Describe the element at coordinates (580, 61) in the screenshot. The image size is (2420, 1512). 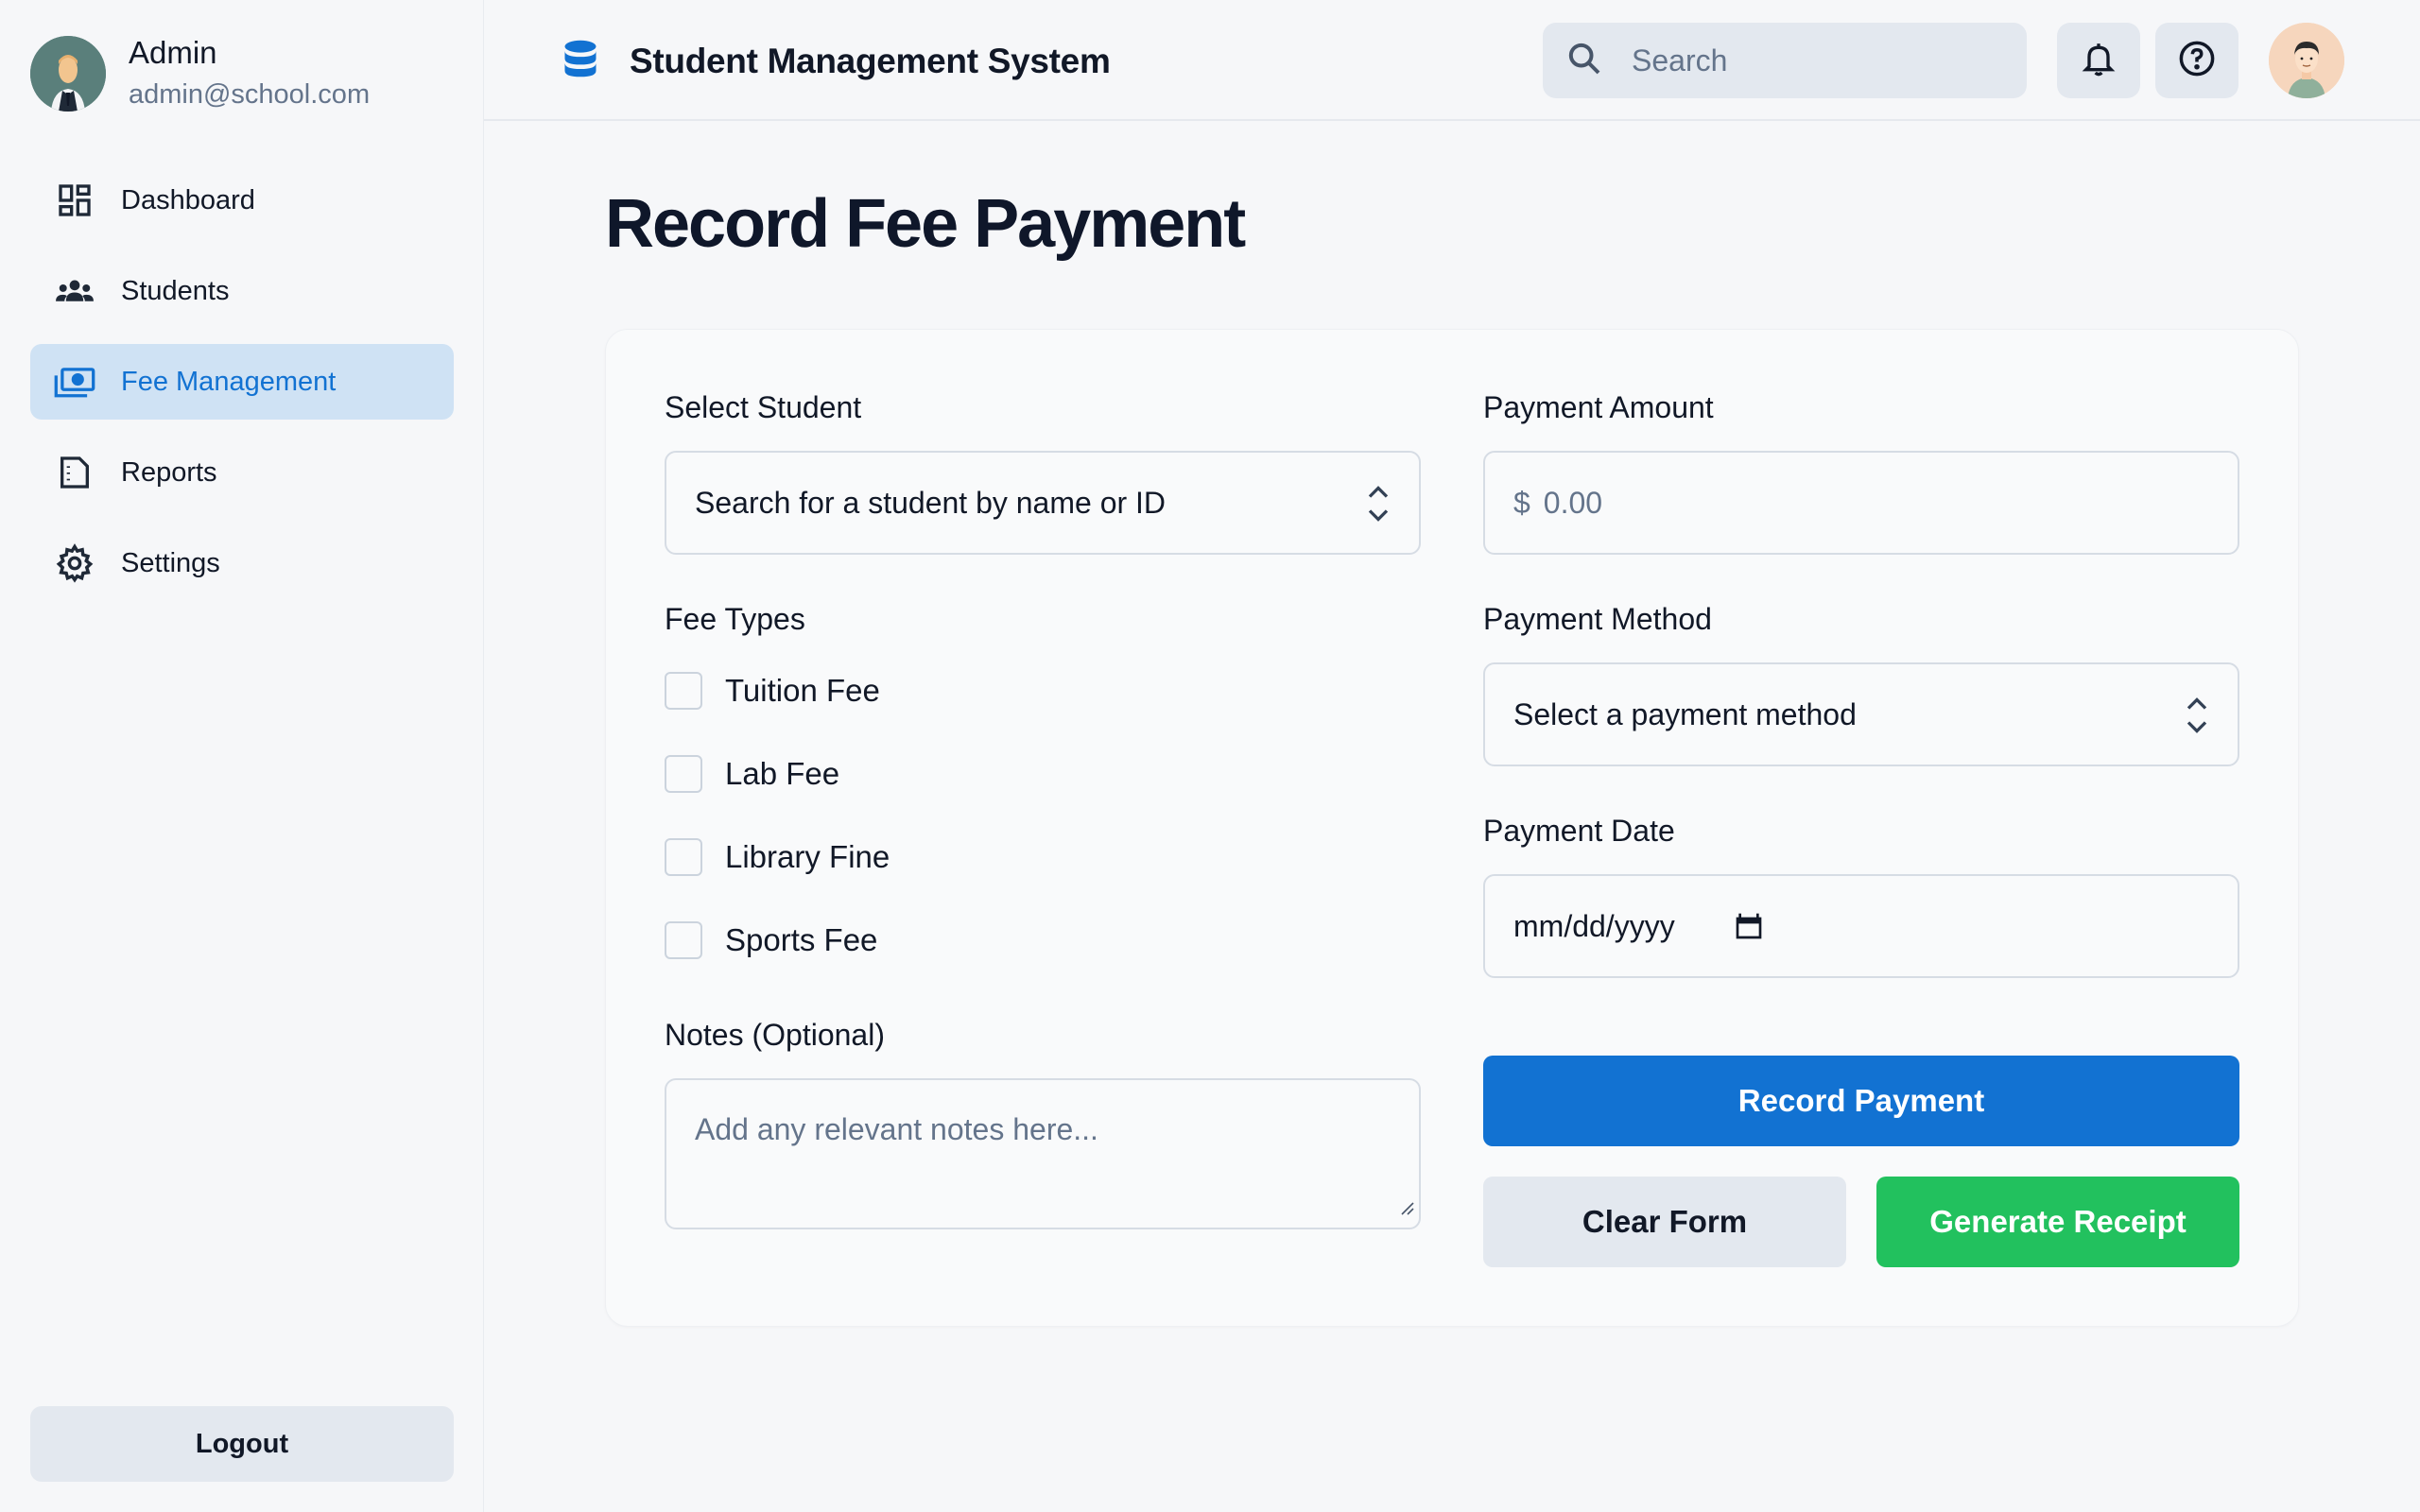
I see `database-logo-icon` at that location.